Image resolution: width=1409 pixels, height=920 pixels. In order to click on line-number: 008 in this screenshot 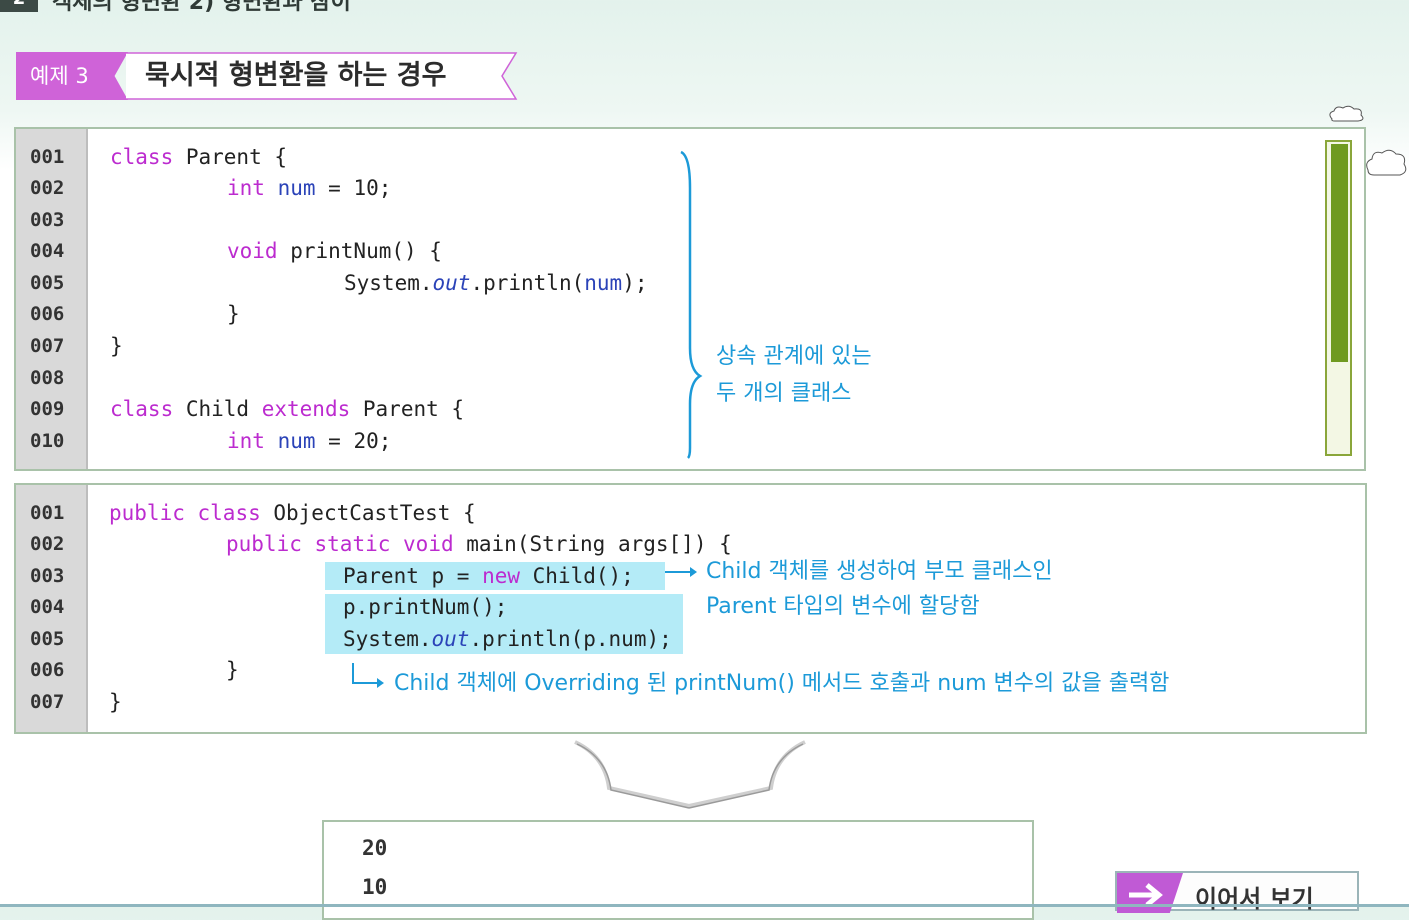, I will do `click(47, 378)`.